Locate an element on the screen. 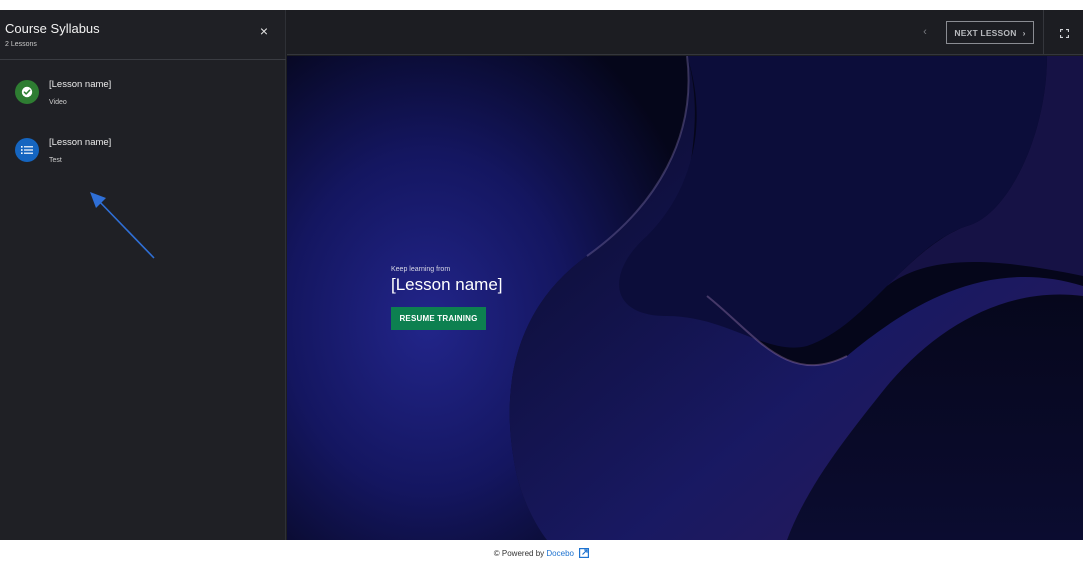  lesson-item-test: [Lesson name] Test is located at coordinates (143, 155).